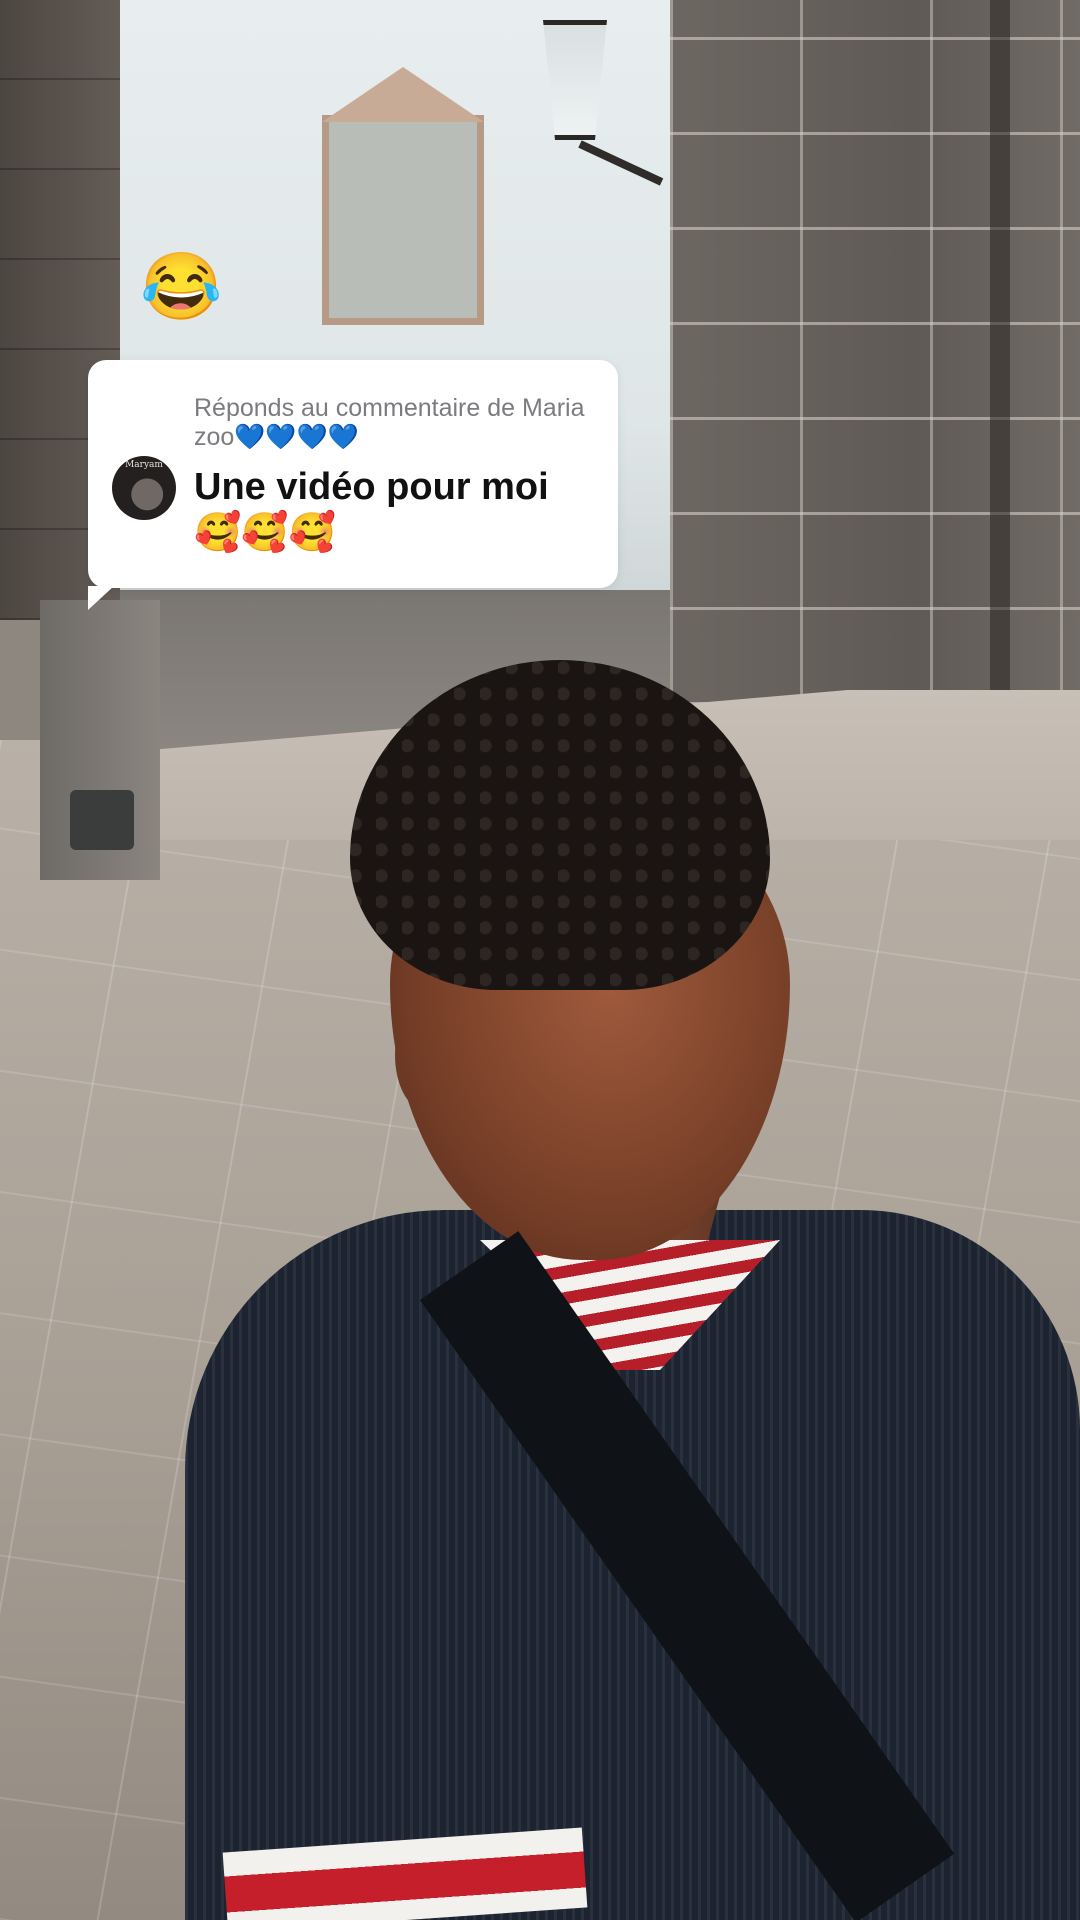 The image size is (1080, 1920). What do you see at coordinates (371, 510) in the screenshot?
I see `reply-comment-text: Une vidéo pour moi 🥰🥰🥰` at bounding box center [371, 510].